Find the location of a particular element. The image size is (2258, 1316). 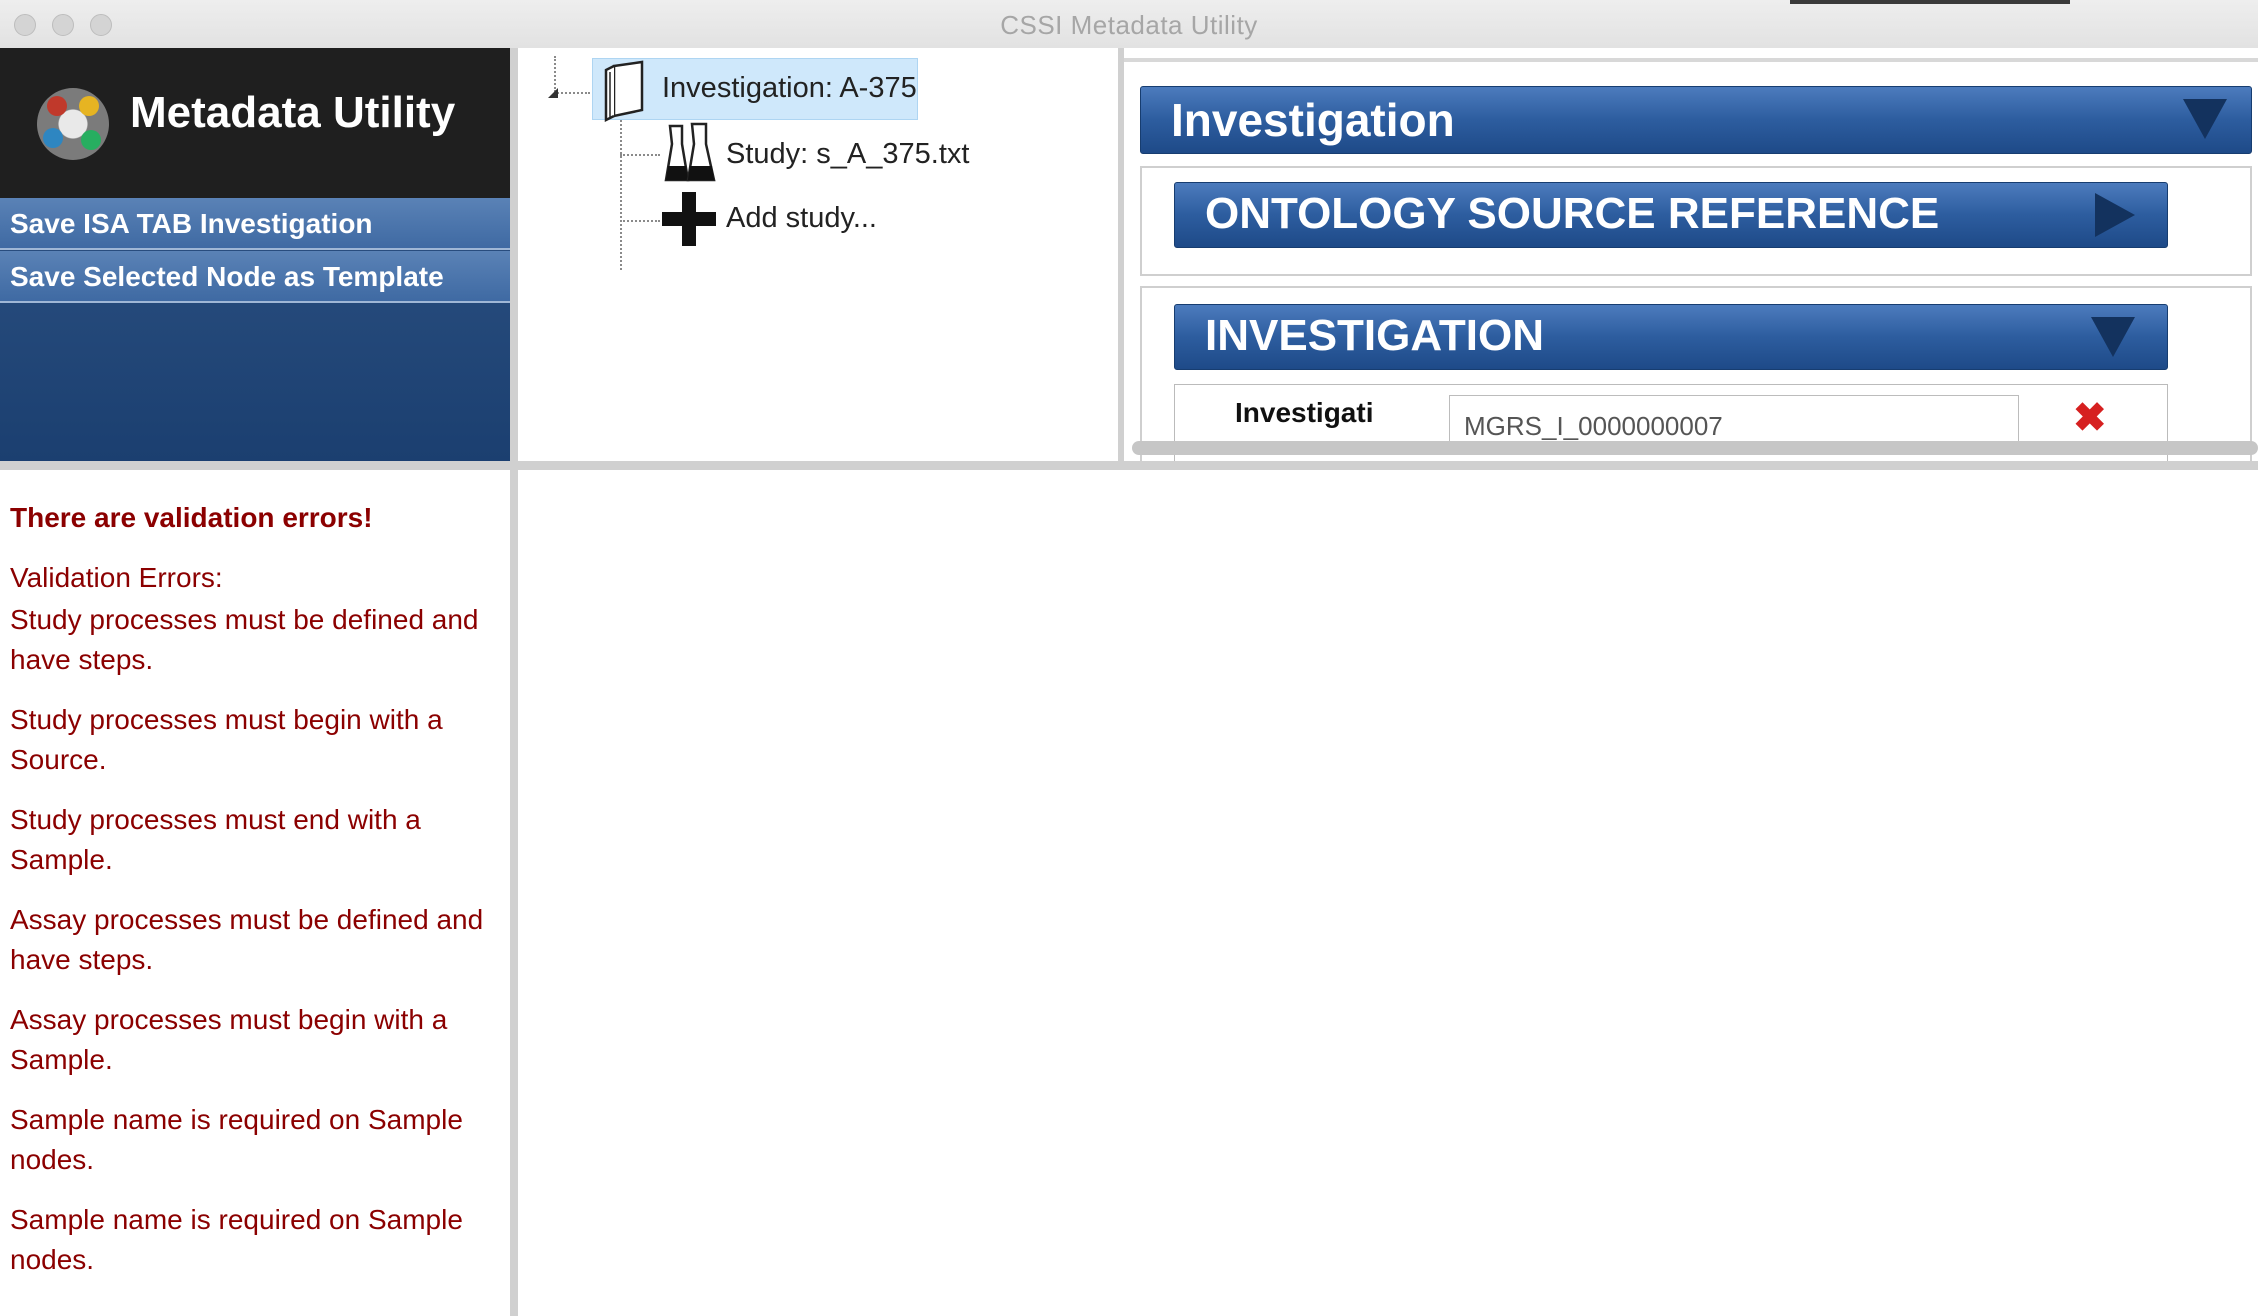

app-name: Metadata Utility is located at coordinates (293, 112).